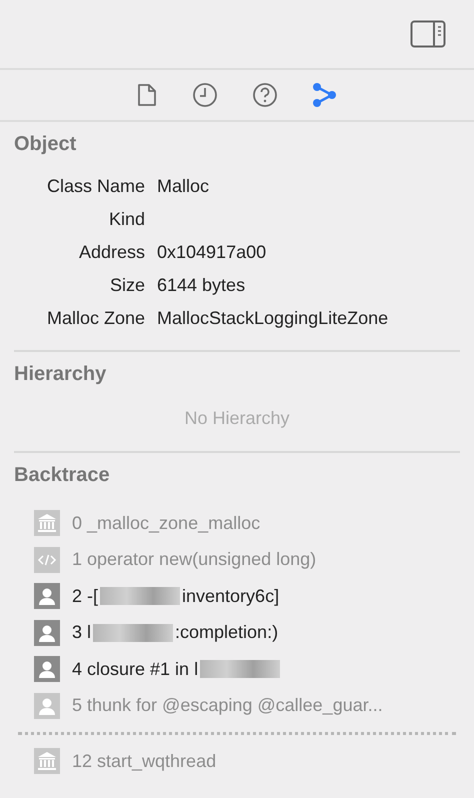 Image resolution: width=474 pixels, height=798 pixels. Describe the element at coordinates (166, 523) in the screenshot. I see `stack-frame: 0 _malloc_zone_malloc` at that location.